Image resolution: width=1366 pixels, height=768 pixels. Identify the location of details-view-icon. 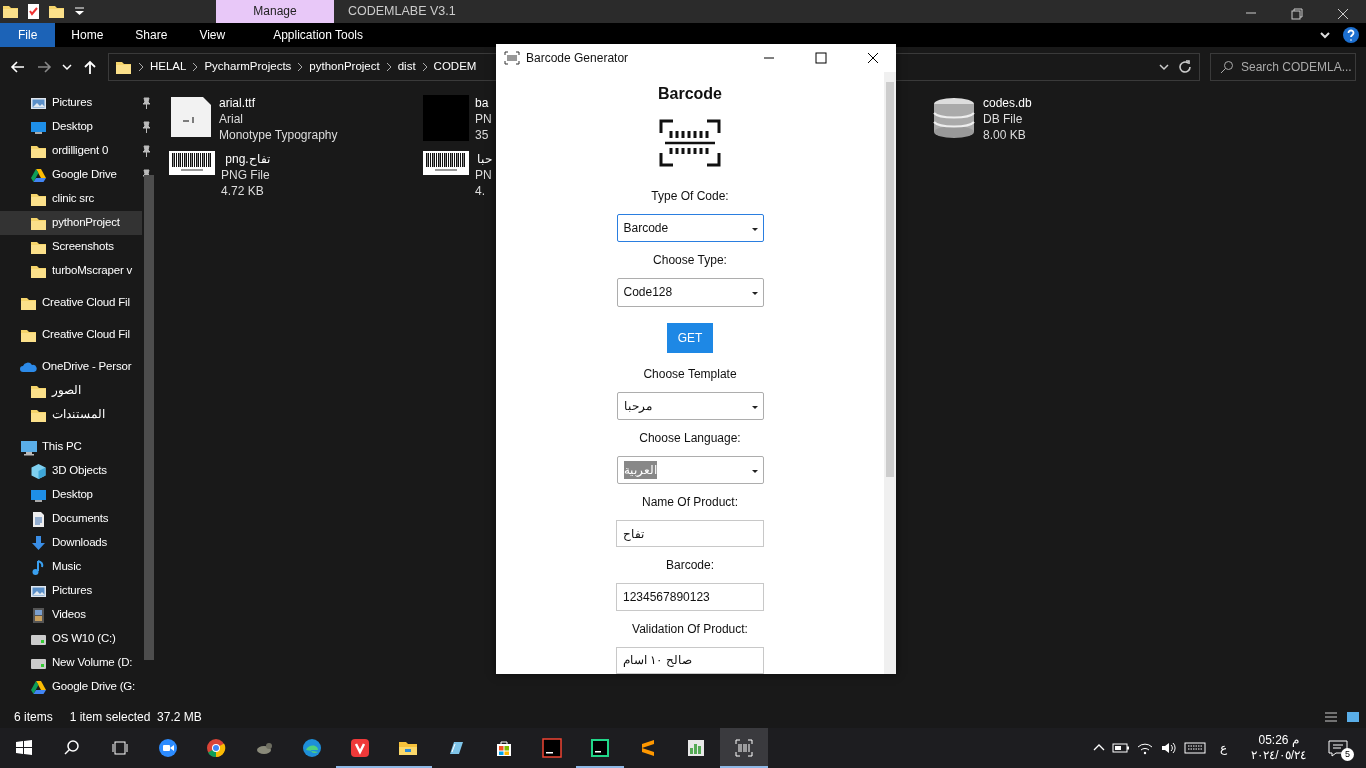
(1331, 717).